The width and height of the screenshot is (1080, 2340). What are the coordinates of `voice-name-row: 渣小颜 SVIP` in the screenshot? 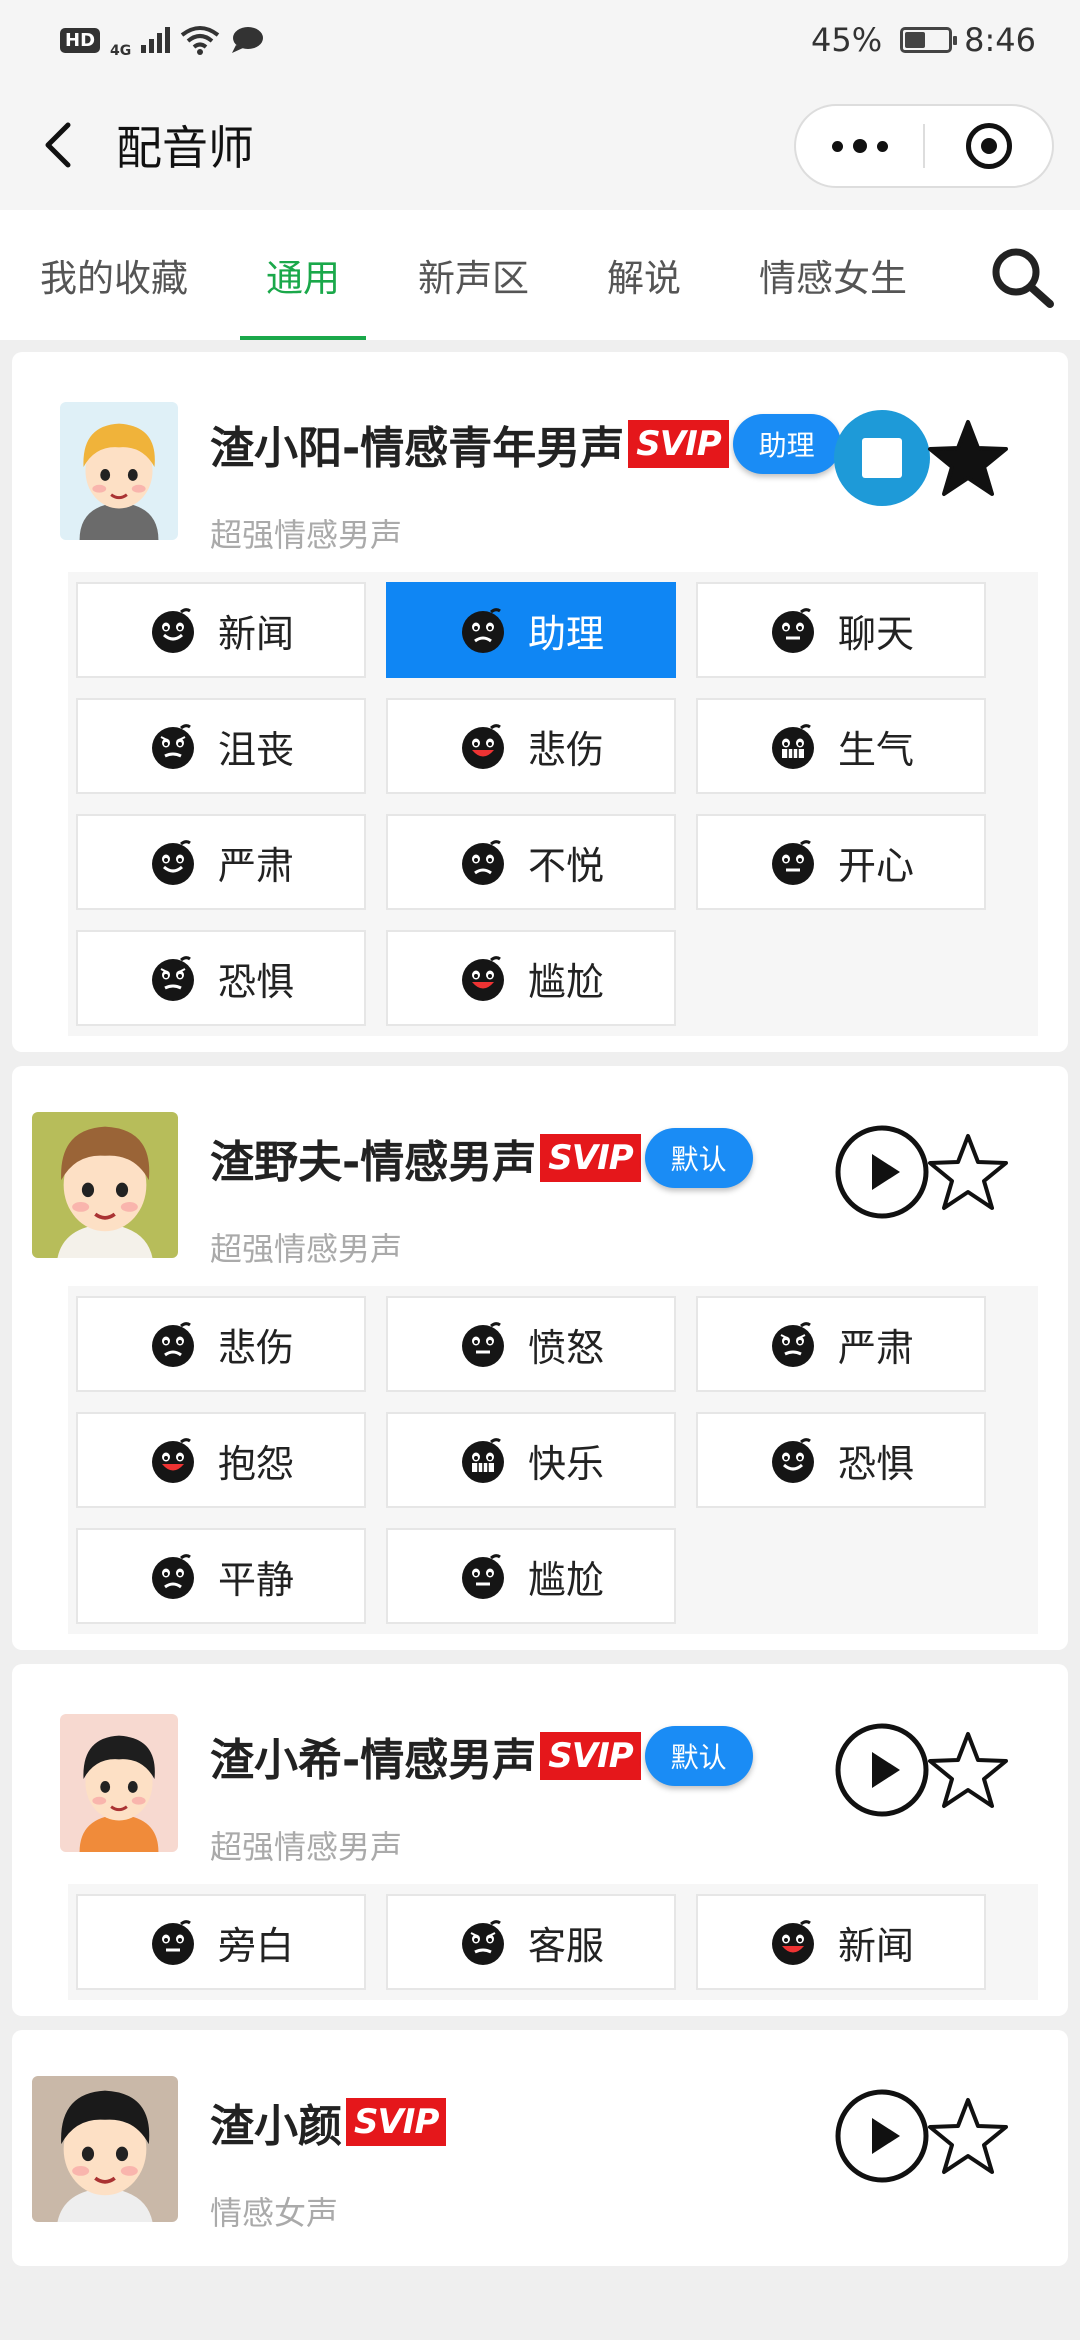 It's located at (328, 2122).